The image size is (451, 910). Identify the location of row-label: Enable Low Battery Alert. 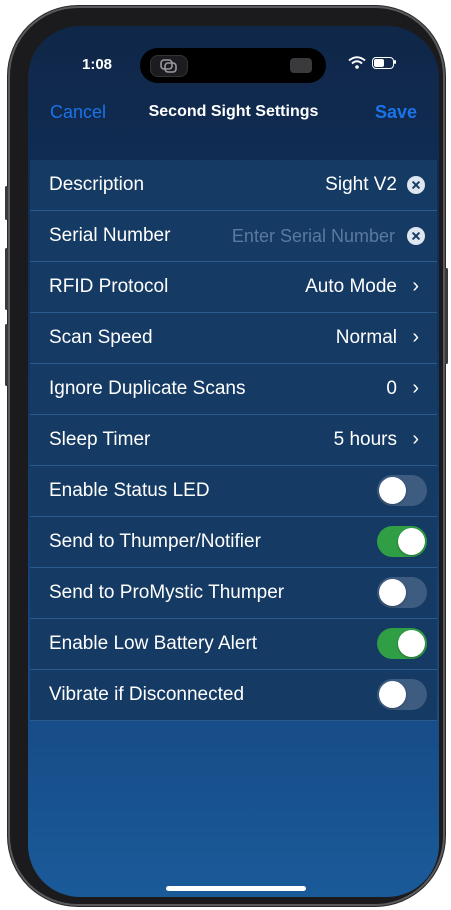
(153, 643).